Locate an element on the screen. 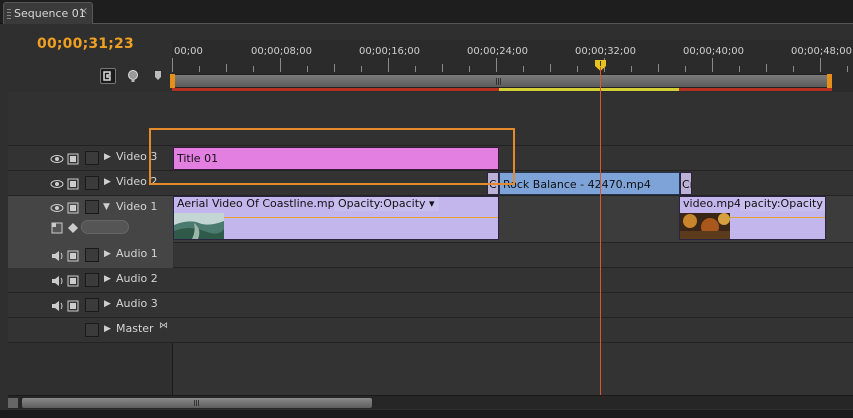  track-name: Audio 1 is located at coordinates (137, 253).